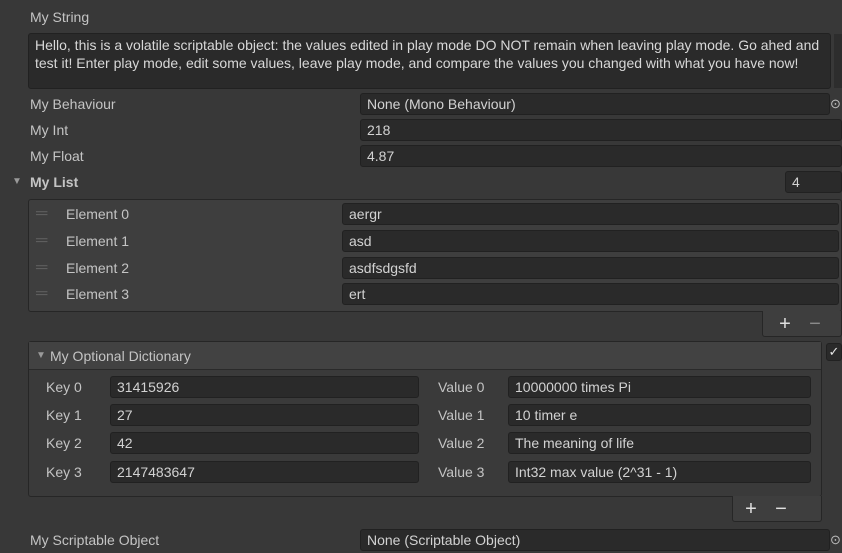  What do you see at coordinates (98, 214) in the screenshot?
I see `list-element-label: Element 0` at bounding box center [98, 214].